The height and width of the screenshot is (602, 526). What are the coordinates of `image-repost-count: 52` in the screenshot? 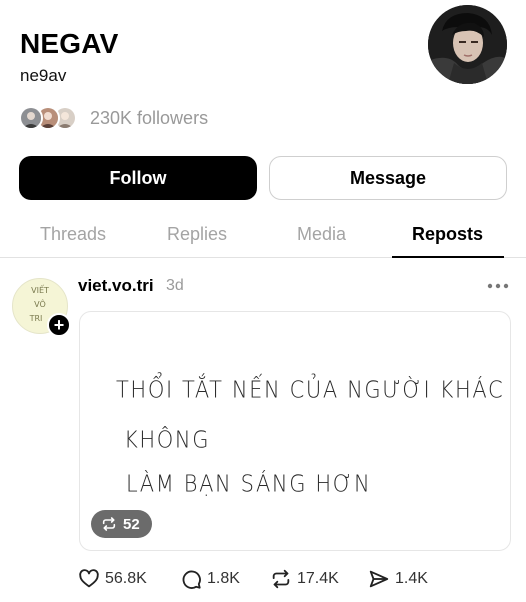 It's located at (131, 524).